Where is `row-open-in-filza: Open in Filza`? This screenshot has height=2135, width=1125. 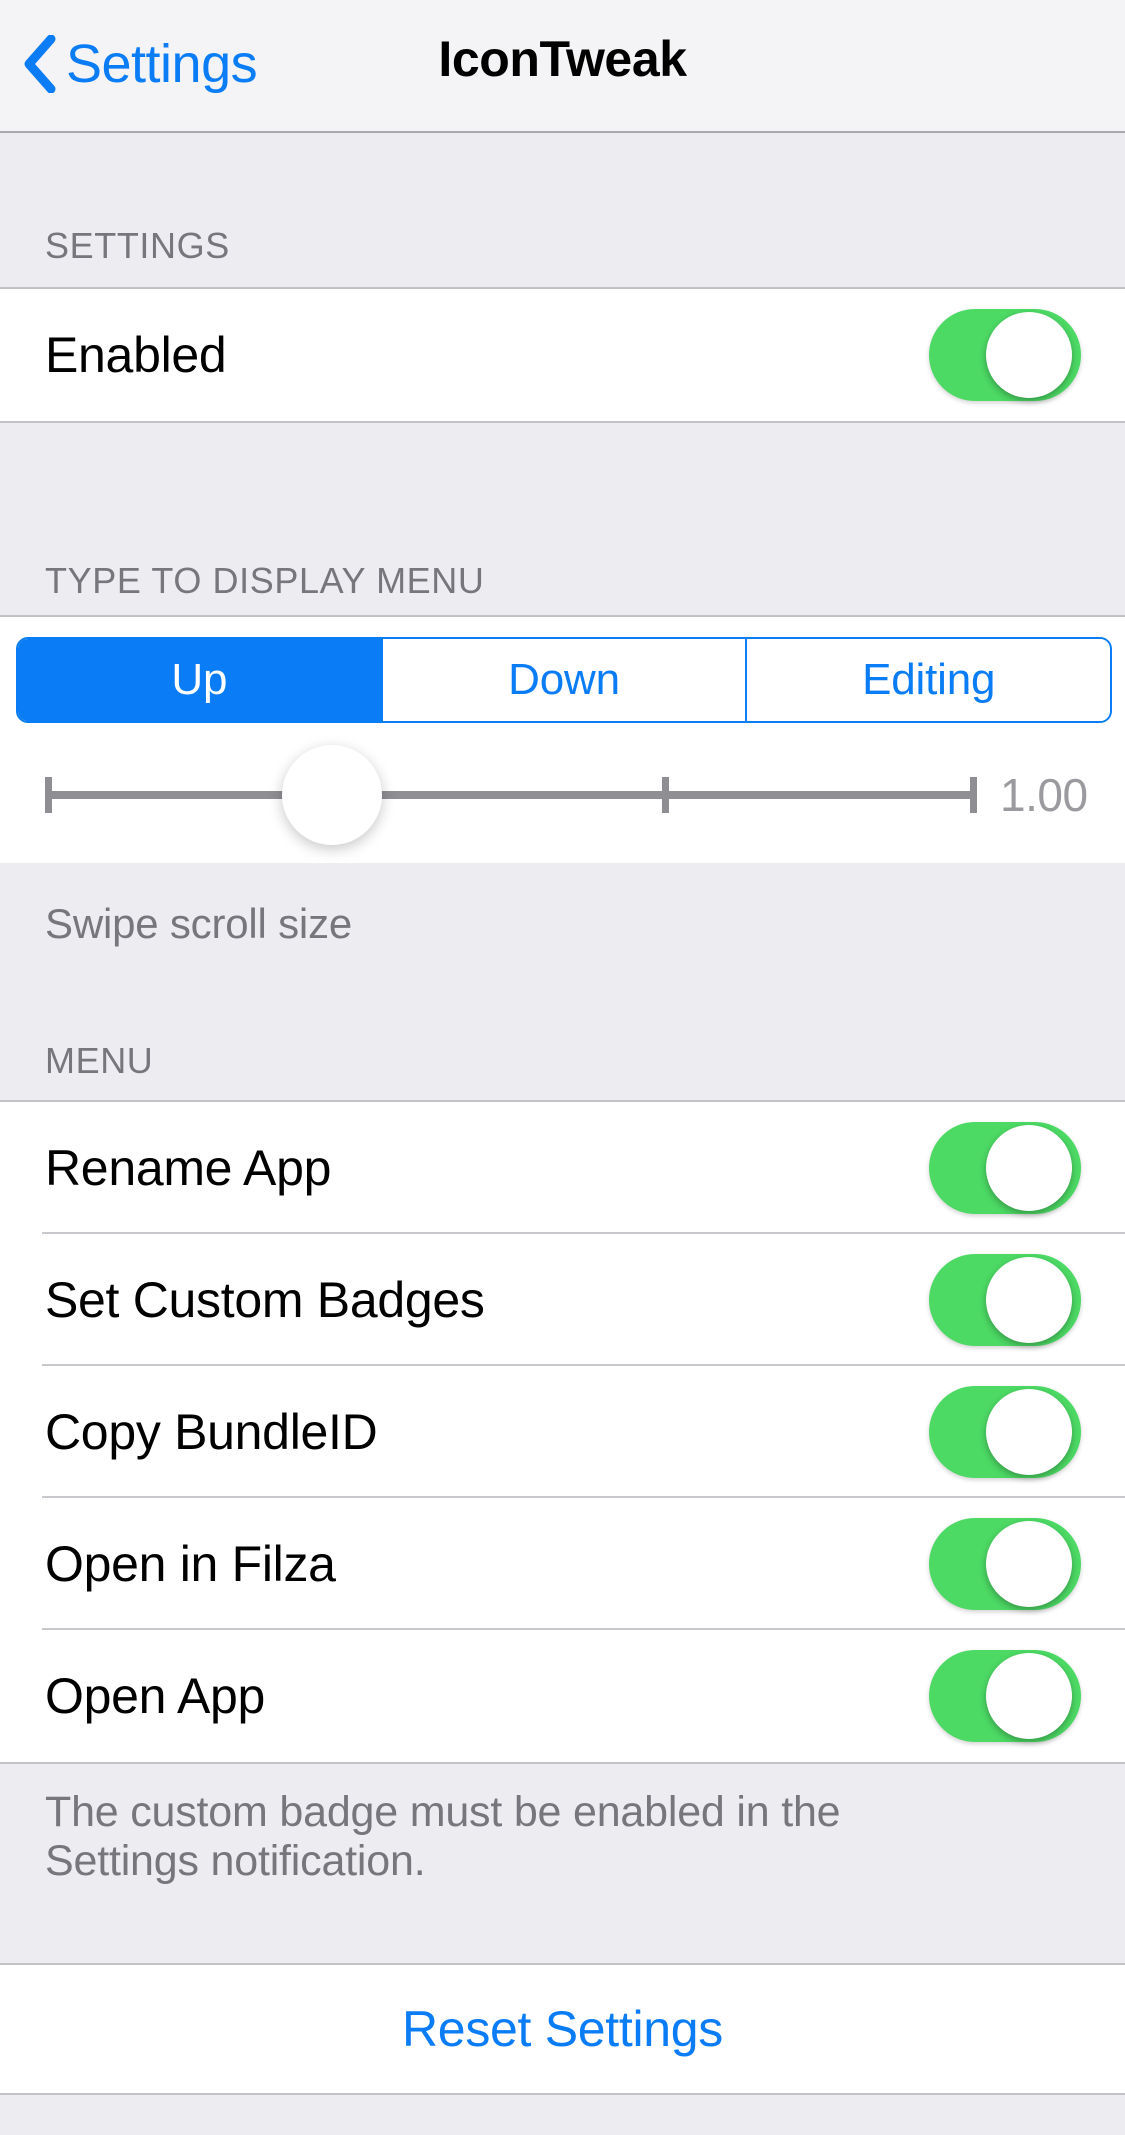
row-open-in-filza: Open in Filza is located at coordinates (562, 1564).